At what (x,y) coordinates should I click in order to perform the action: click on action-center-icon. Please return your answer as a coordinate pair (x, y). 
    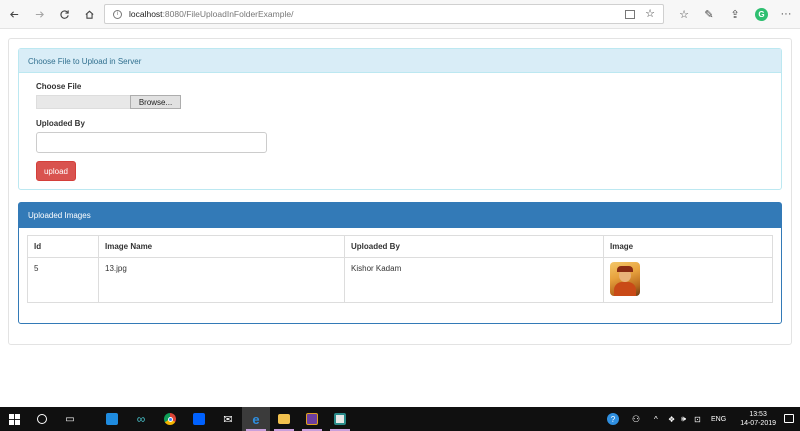
    Looking at the image, I should click on (789, 418).